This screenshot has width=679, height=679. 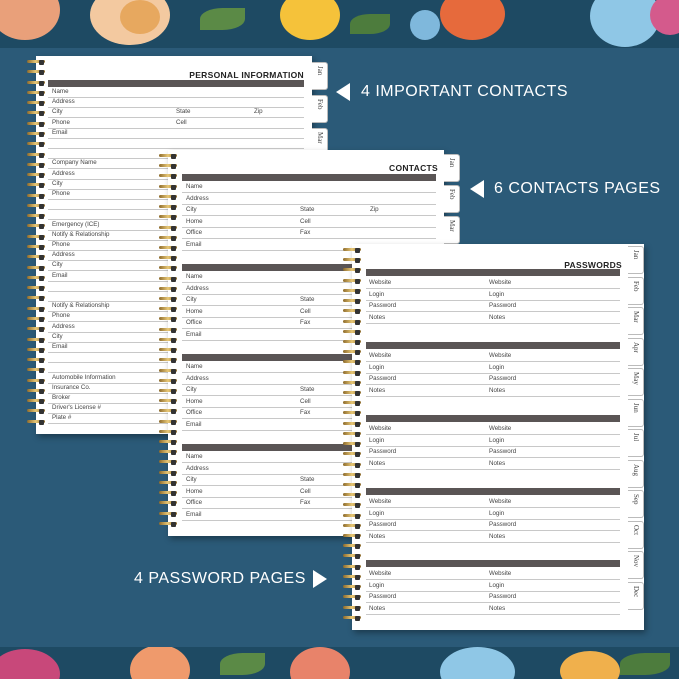 What do you see at coordinates (636, 412) in the screenshot?
I see `month-tab: Jun` at bounding box center [636, 412].